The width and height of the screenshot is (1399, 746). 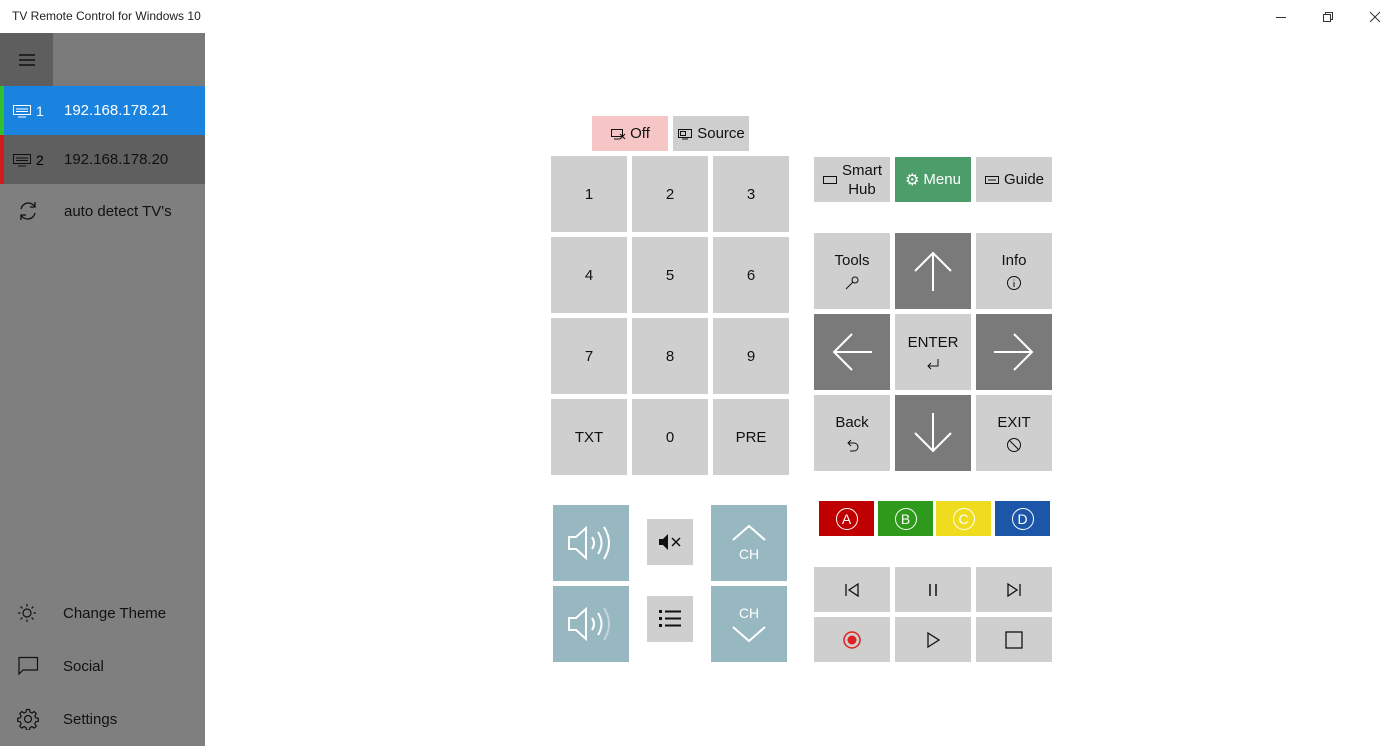 I want to click on menu-button: ⚙ Menu, so click(x=933, y=179).